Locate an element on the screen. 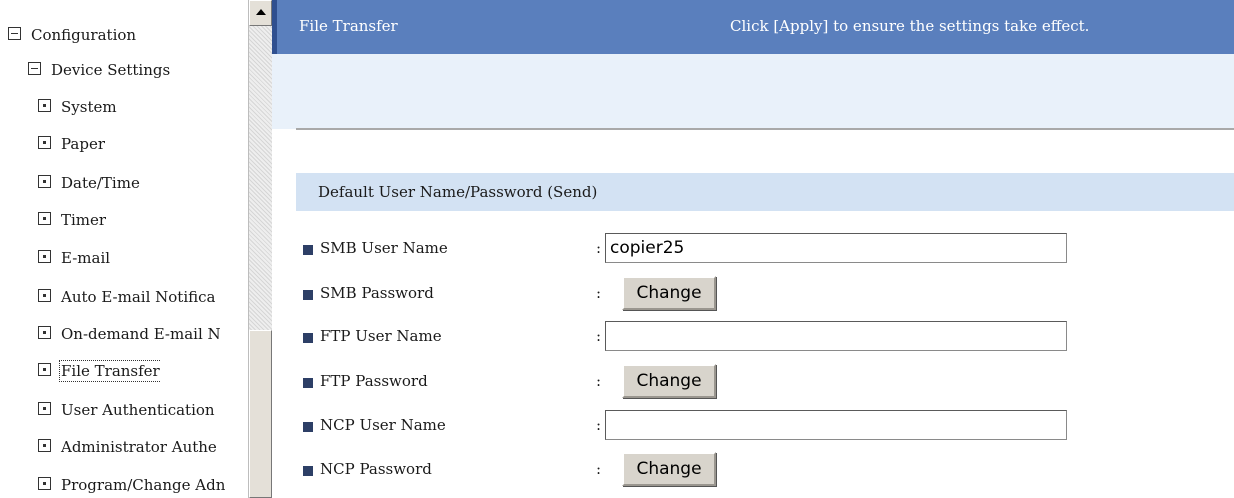 The height and width of the screenshot is (498, 1234). section-header: Default User Name/Password (Send) is located at coordinates (765, 192).